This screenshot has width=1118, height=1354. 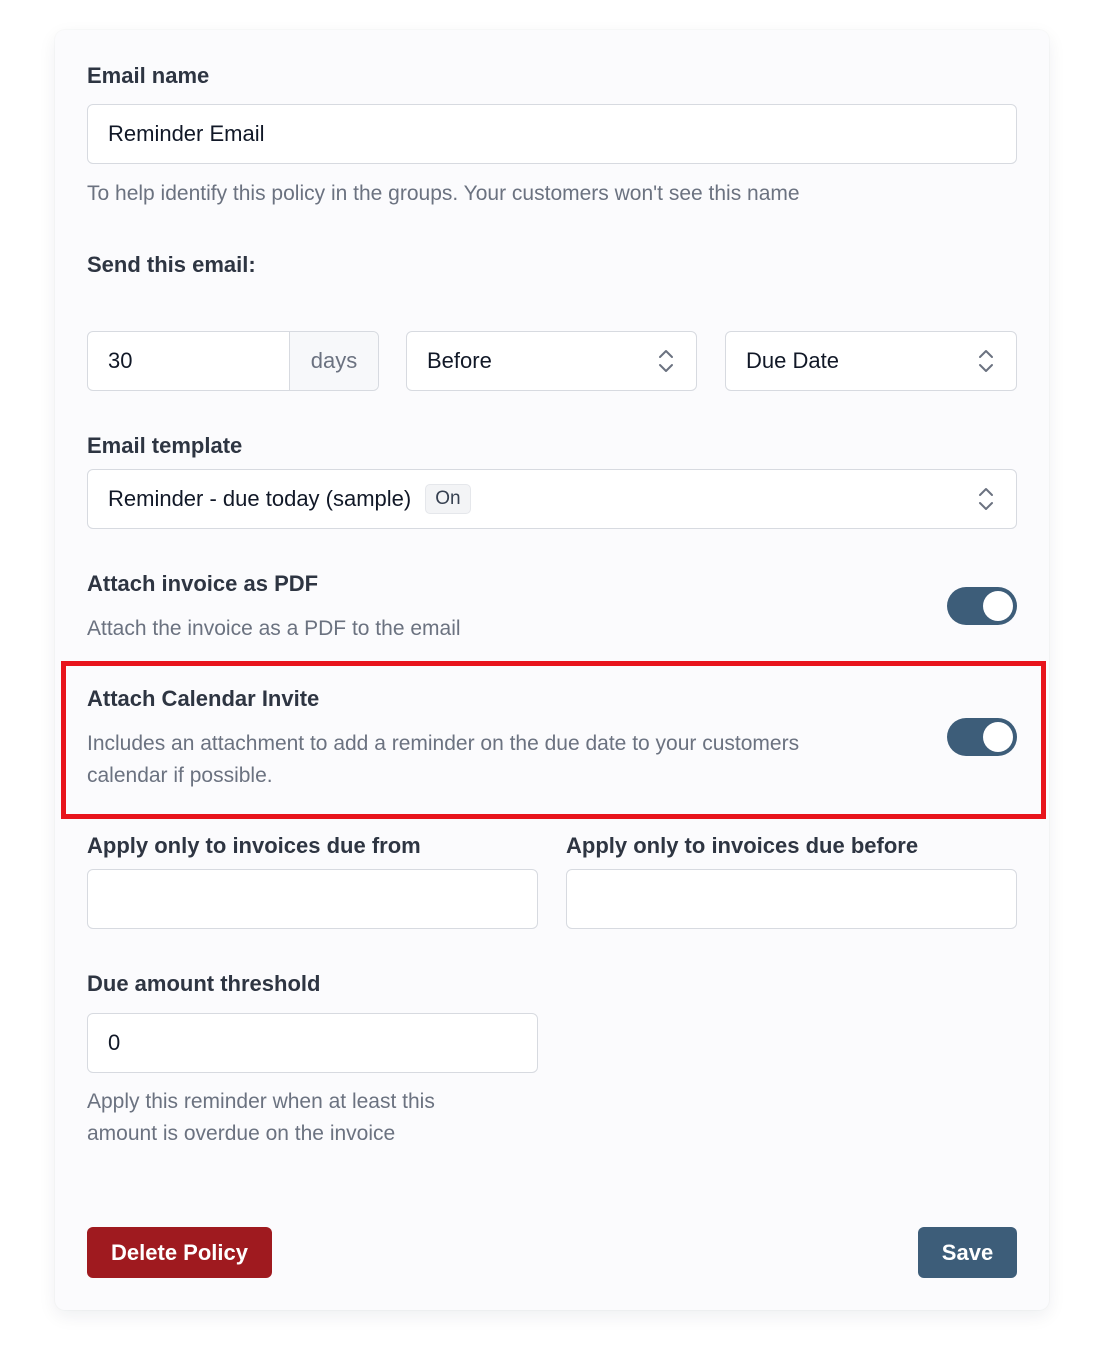 I want to click on threshold-help-line2: amount is overdue on the invoice, so click(x=241, y=1133).